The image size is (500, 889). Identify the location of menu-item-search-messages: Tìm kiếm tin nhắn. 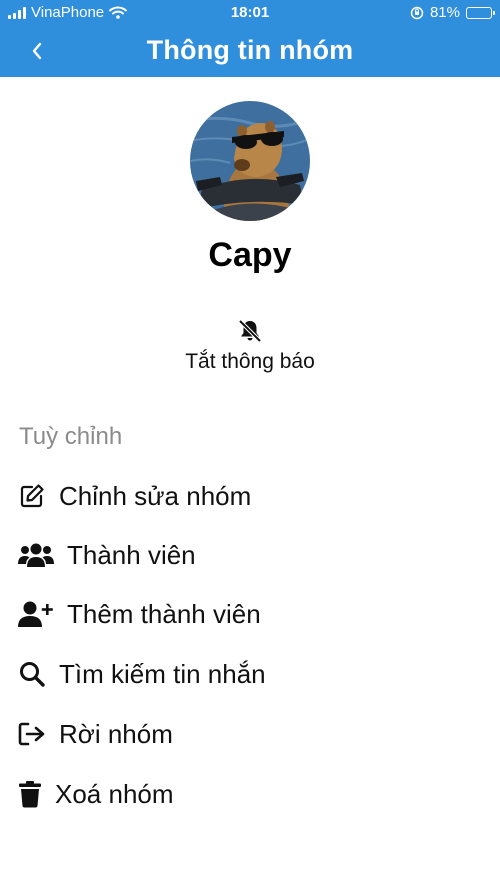
(141, 674).